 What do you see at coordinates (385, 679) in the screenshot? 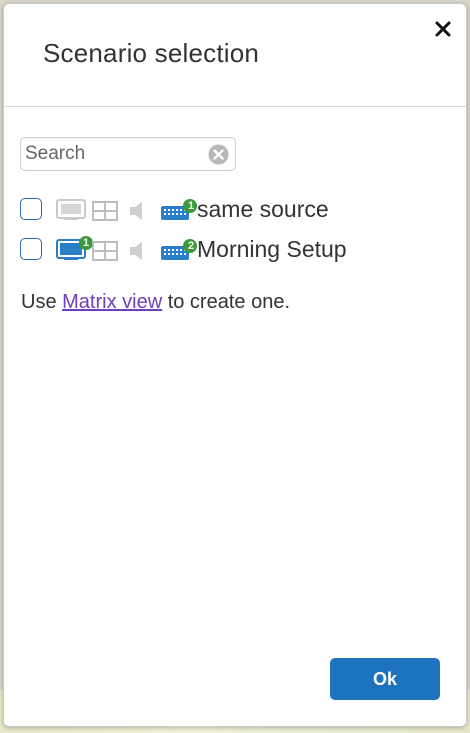
I see `ok-button: Ok` at bounding box center [385, 679].